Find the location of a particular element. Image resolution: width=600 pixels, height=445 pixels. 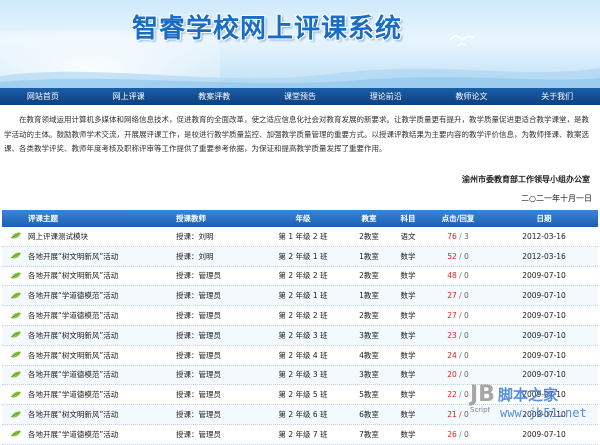

table-header: 评课主题 授课教师 年级 教室 科目 点击/回复 日期 is located at coordinates (300, 218).